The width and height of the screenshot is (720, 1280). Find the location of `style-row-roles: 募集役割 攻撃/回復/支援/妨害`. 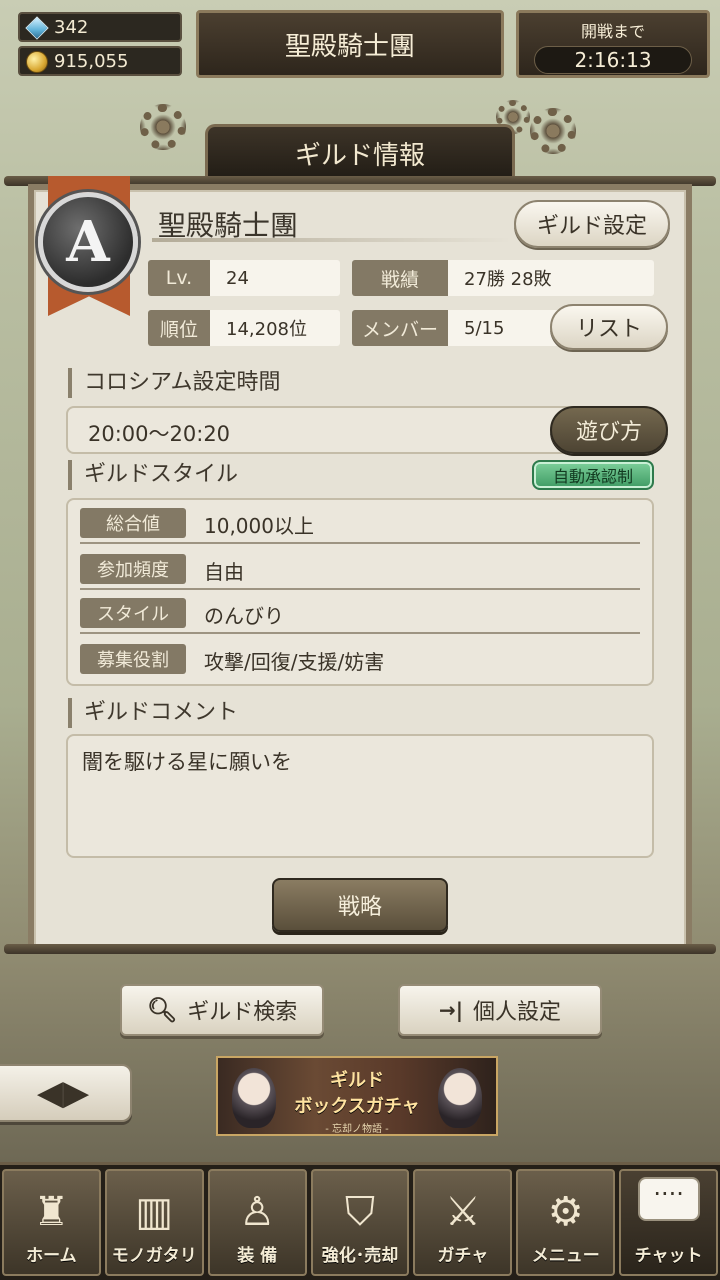

style-row-roles: 募集役割 攻撃/回復/支援/妨害 is located at coordinates (360, 659).